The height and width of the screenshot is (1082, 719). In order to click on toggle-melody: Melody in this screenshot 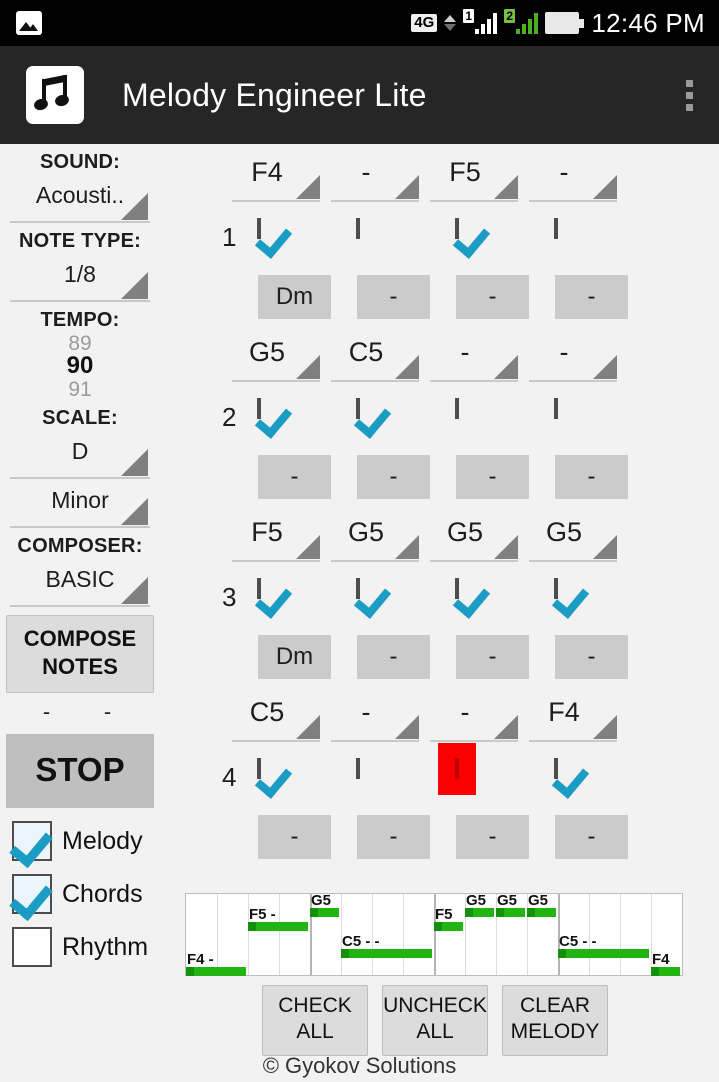, I will do `click(86, 841)`.